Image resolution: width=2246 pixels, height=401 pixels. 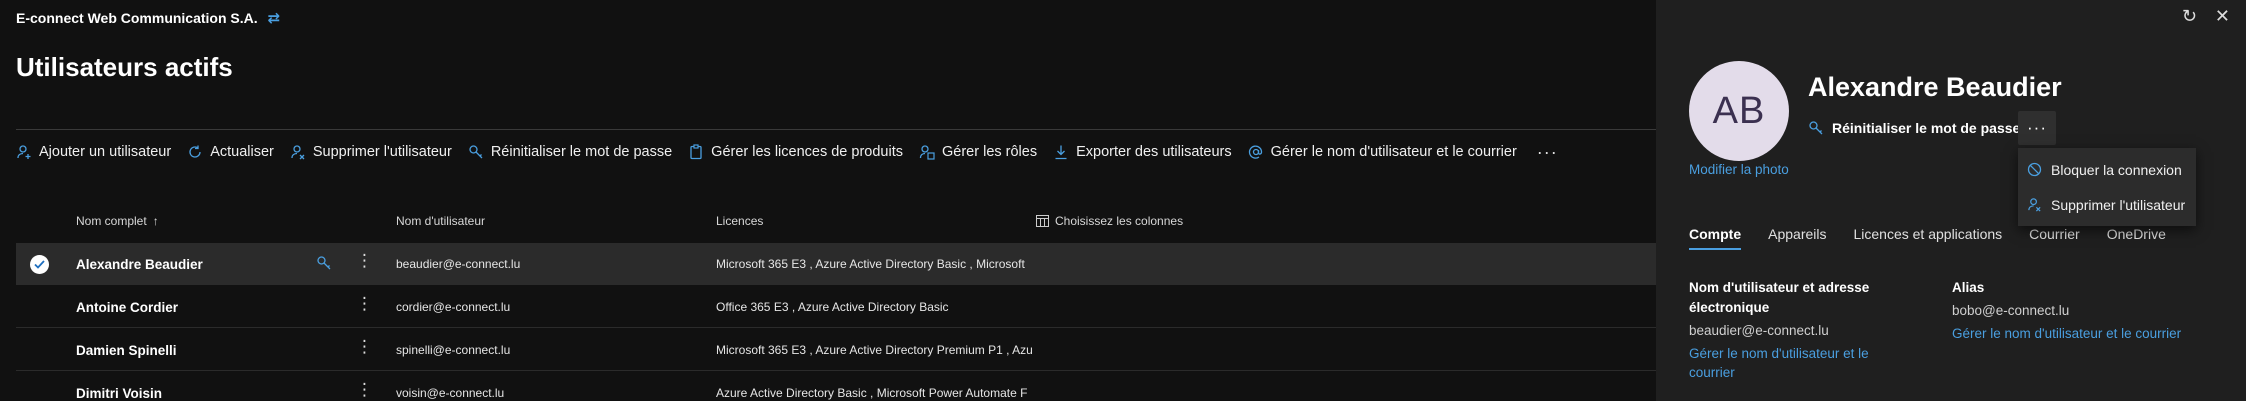 What do you see at coordinates (1739, 111) in the screenshot?
I see `avatar: AB` at bounding box center [1739, 111].